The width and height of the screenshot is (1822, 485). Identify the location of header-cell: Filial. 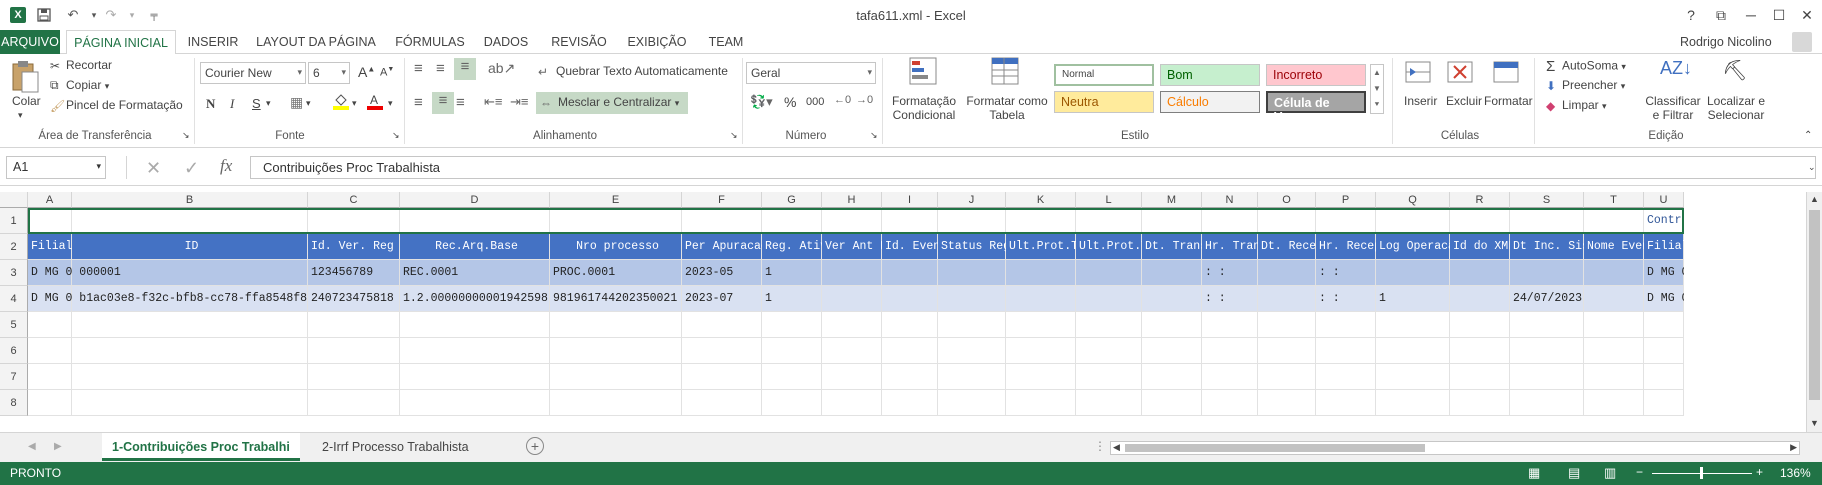
(1664, 246).